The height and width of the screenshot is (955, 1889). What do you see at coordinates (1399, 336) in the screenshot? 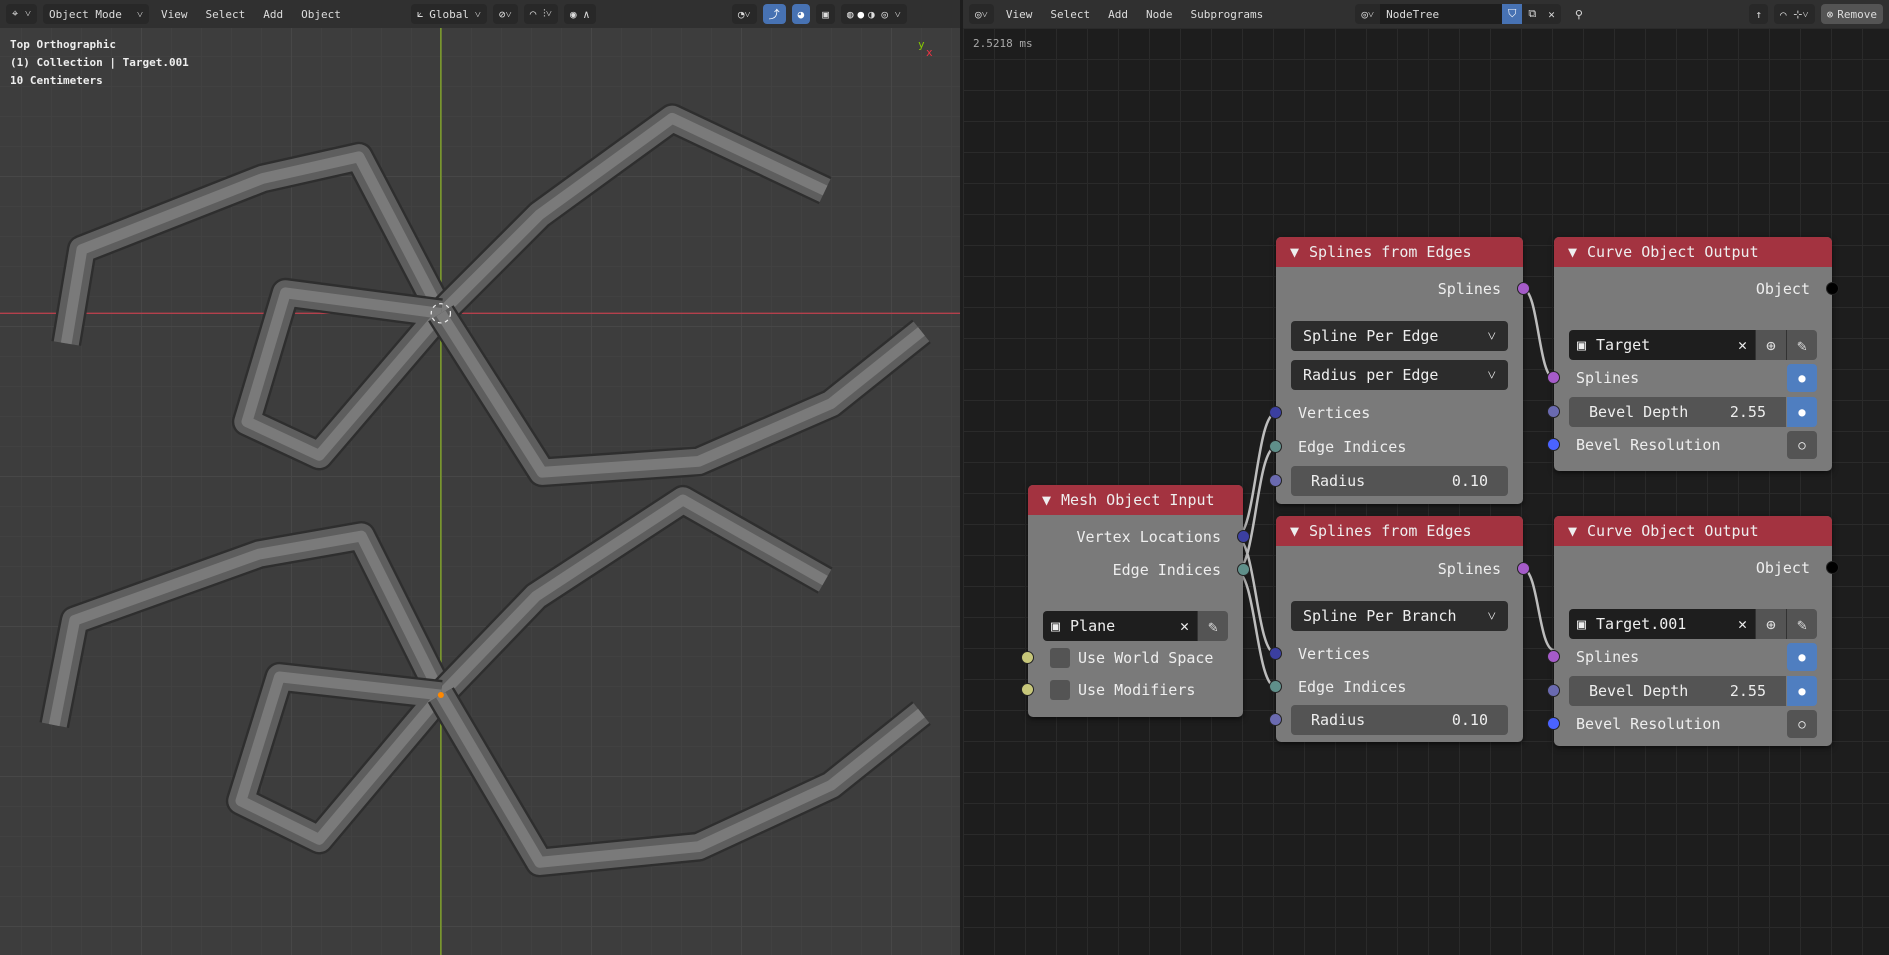
I see `spline-mode-dropdown: Spline Per Edge ˅` at bounding box center [1399, 336].